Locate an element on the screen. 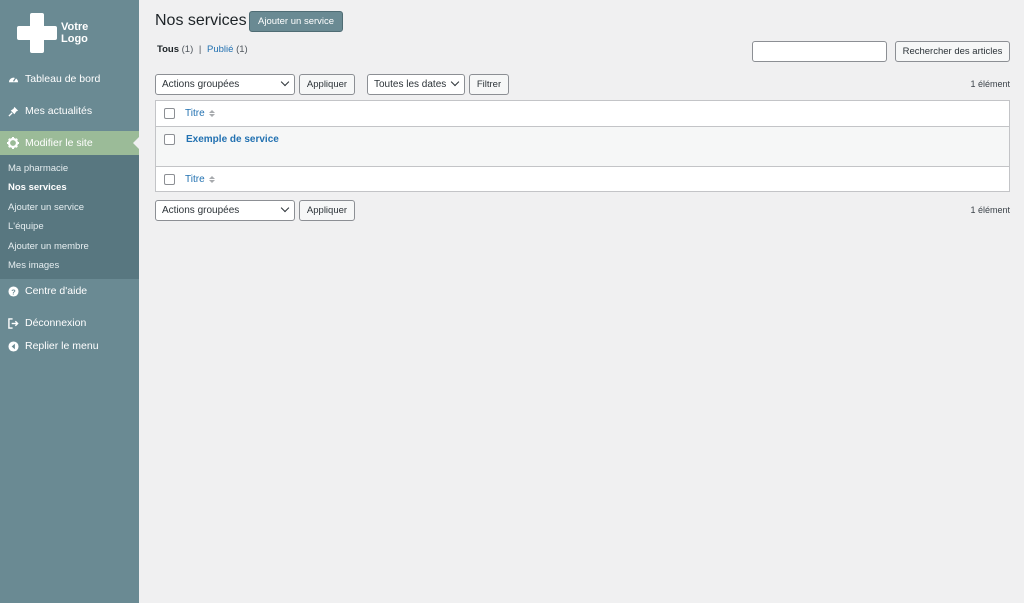 The width and height of the screenshot is (1024, 603). apply-button: Appliquer is located at coordinates (327, 84).